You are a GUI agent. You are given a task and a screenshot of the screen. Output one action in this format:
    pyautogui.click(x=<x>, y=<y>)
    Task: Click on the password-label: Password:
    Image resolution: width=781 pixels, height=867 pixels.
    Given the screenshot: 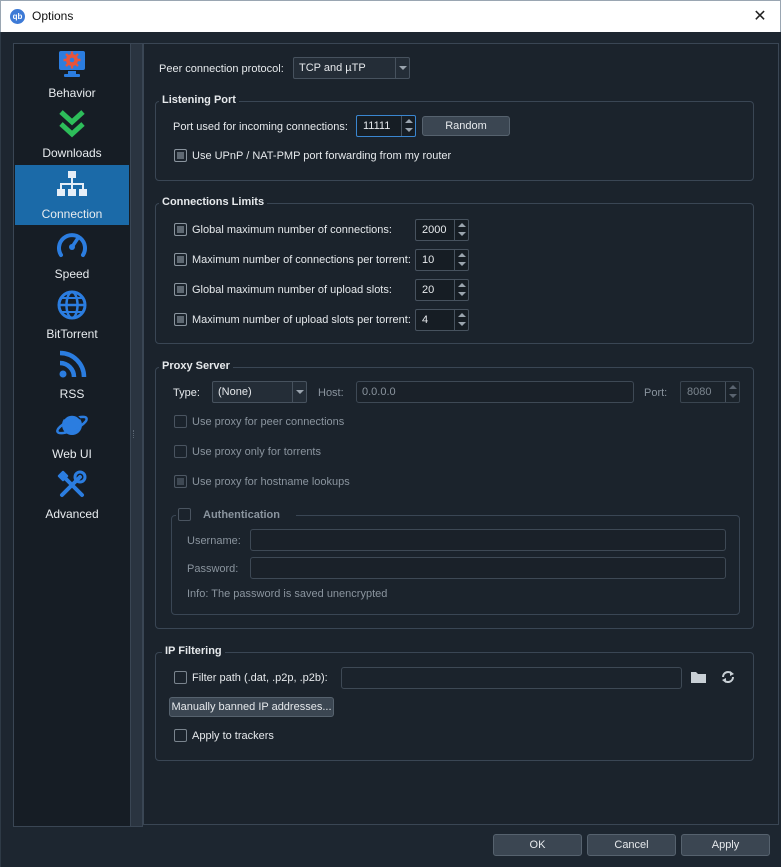 What is the action you would take?
    pyautogui.click(x=213, y=569)
    